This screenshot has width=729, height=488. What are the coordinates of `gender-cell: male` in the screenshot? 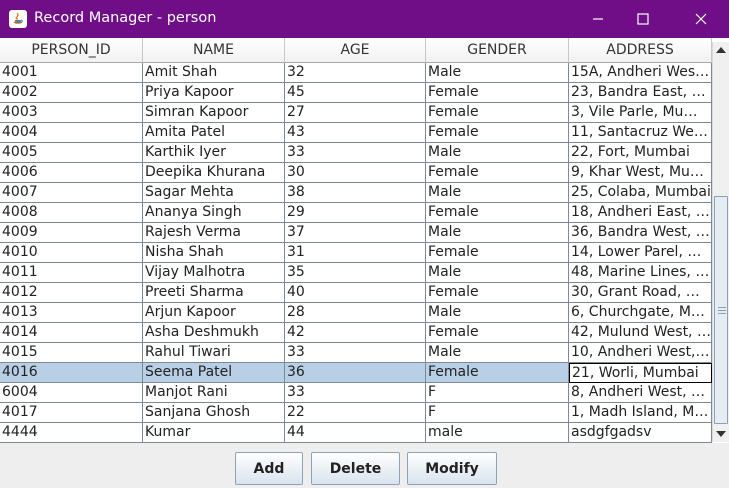 It's located at (497, 433).